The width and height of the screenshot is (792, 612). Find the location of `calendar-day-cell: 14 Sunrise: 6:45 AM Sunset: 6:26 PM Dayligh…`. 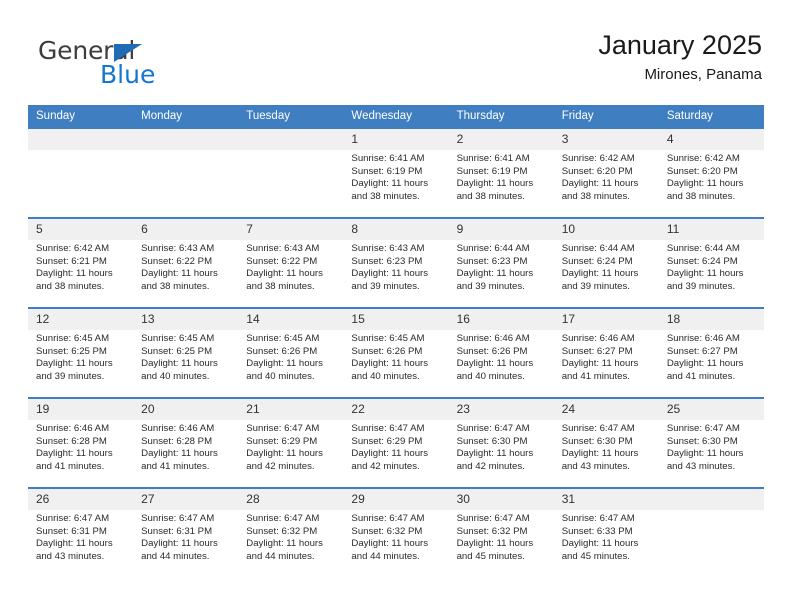

calendar-day-cell: 14 Sunrise: 6:45 AM Sunset: 6:26 PM Dayligh… is located at coordinates (291, 352).